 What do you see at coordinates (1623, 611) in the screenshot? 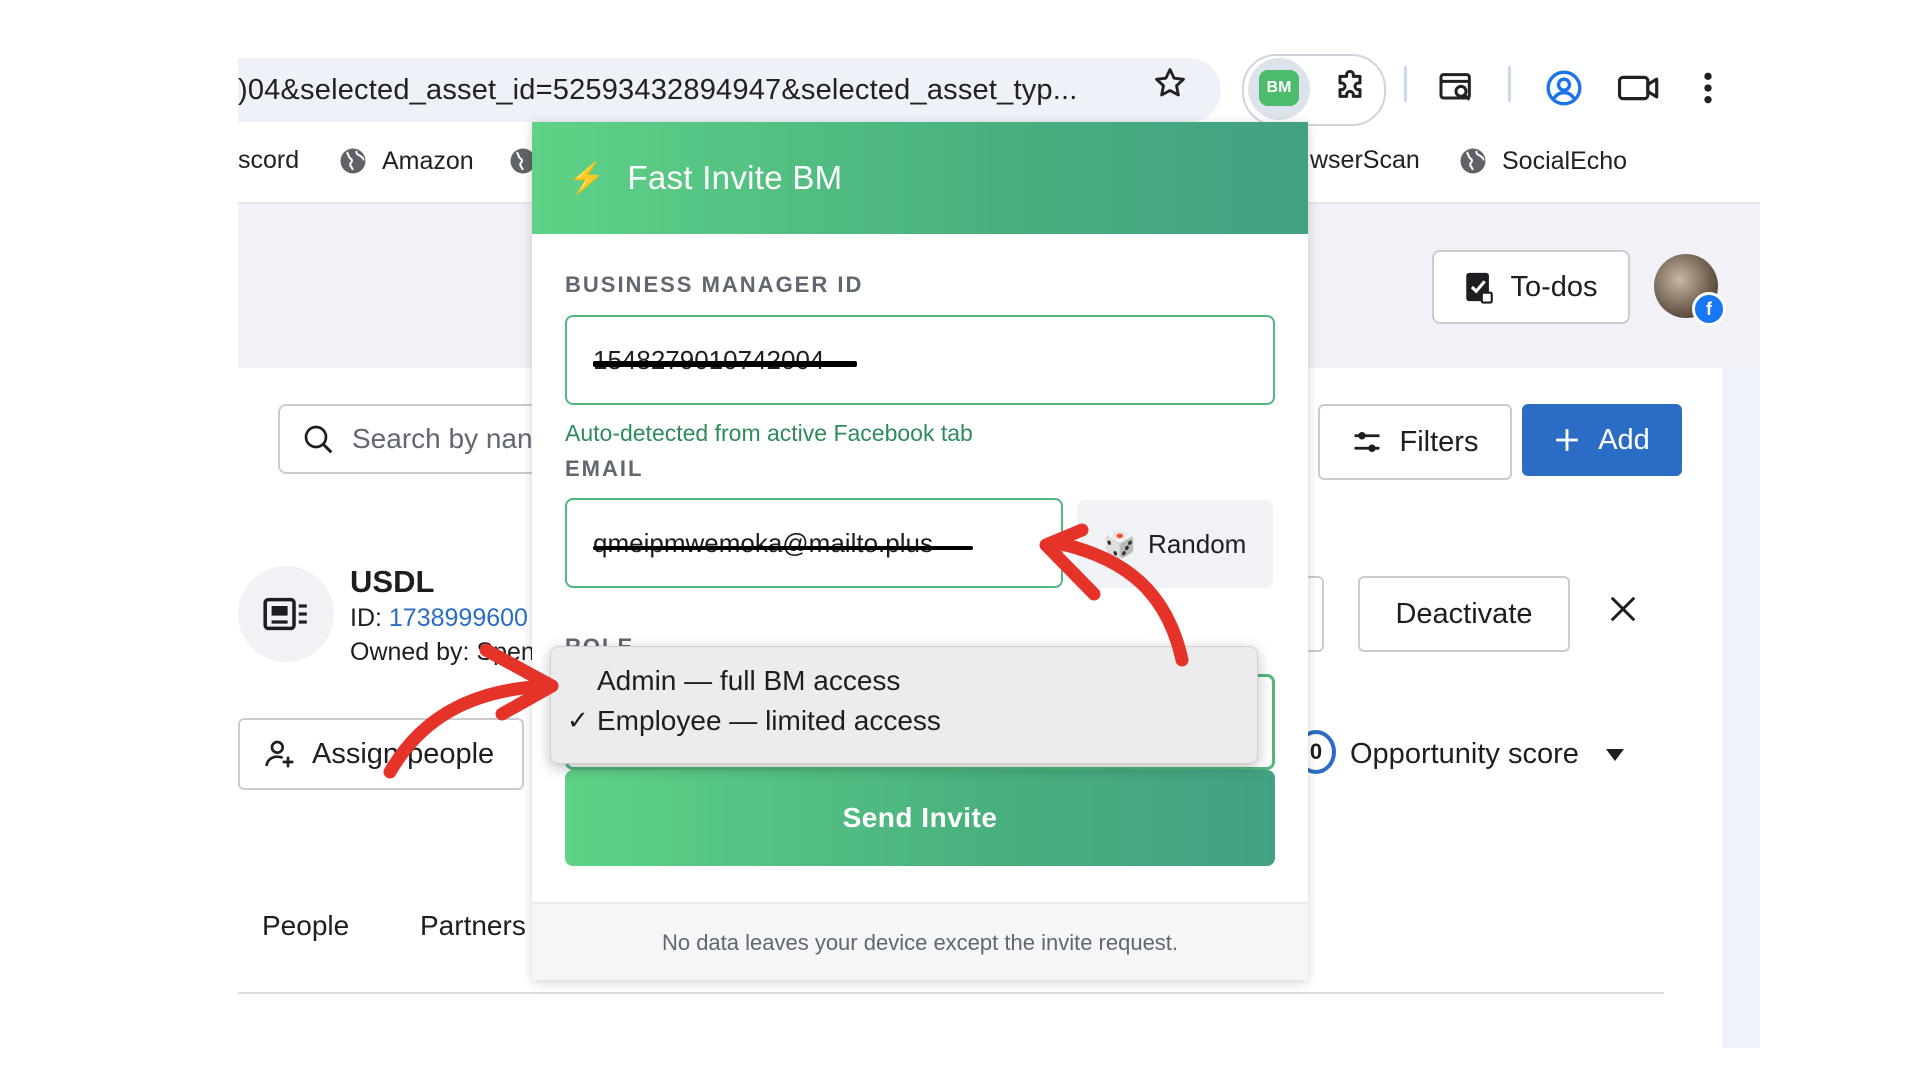
I see `close-icon` at bounding box center [1623, 611].